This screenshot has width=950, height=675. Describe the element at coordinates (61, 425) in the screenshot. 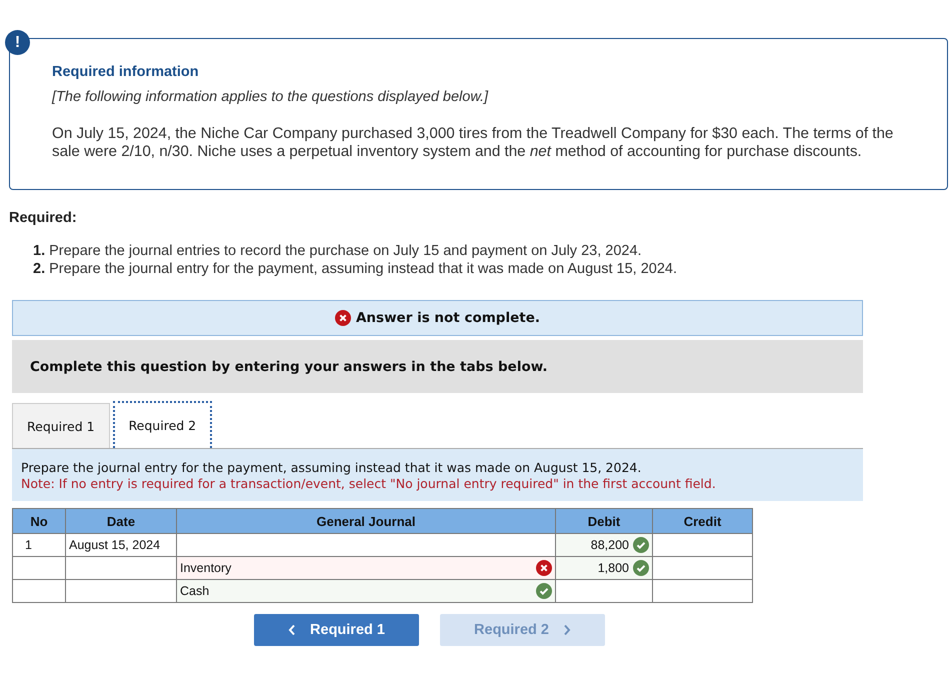

I see `tab: Required 1` at that location.